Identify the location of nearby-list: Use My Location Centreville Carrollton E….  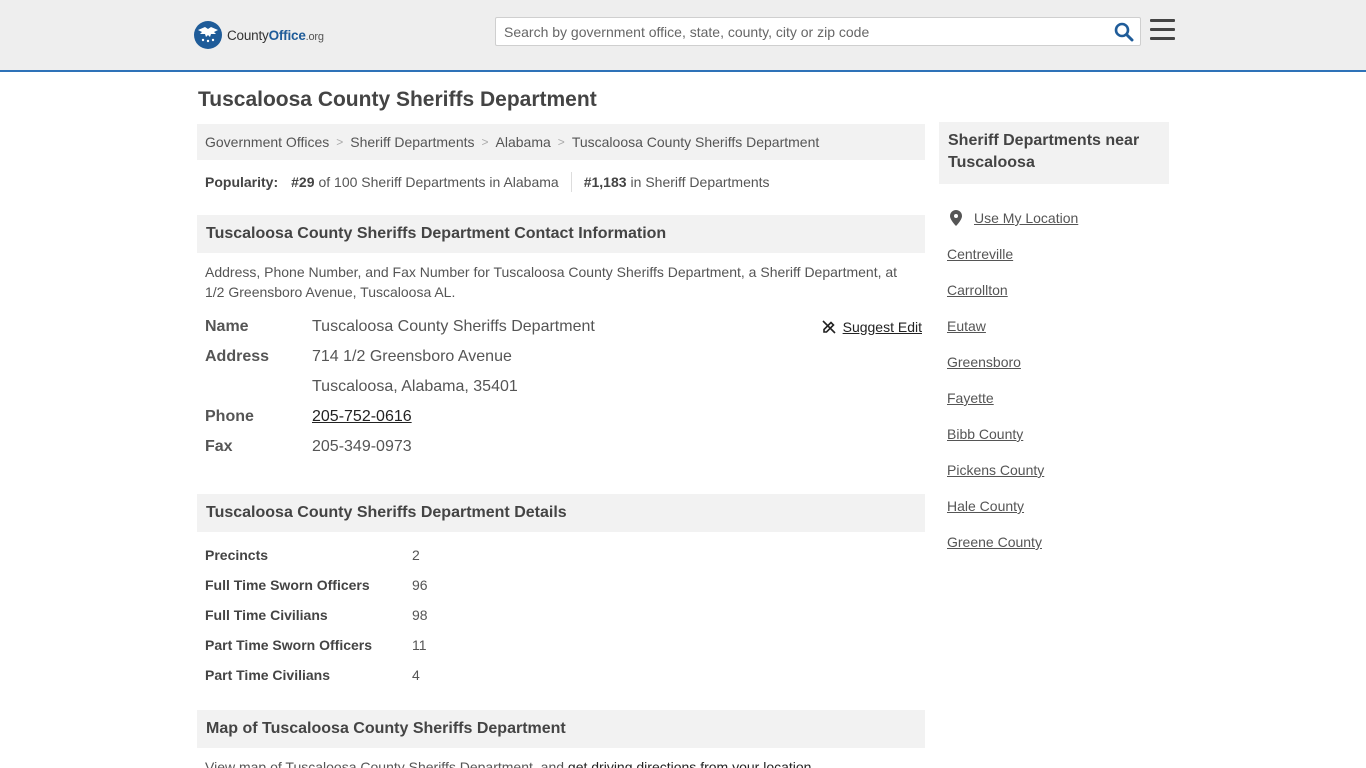
(1057, 380).